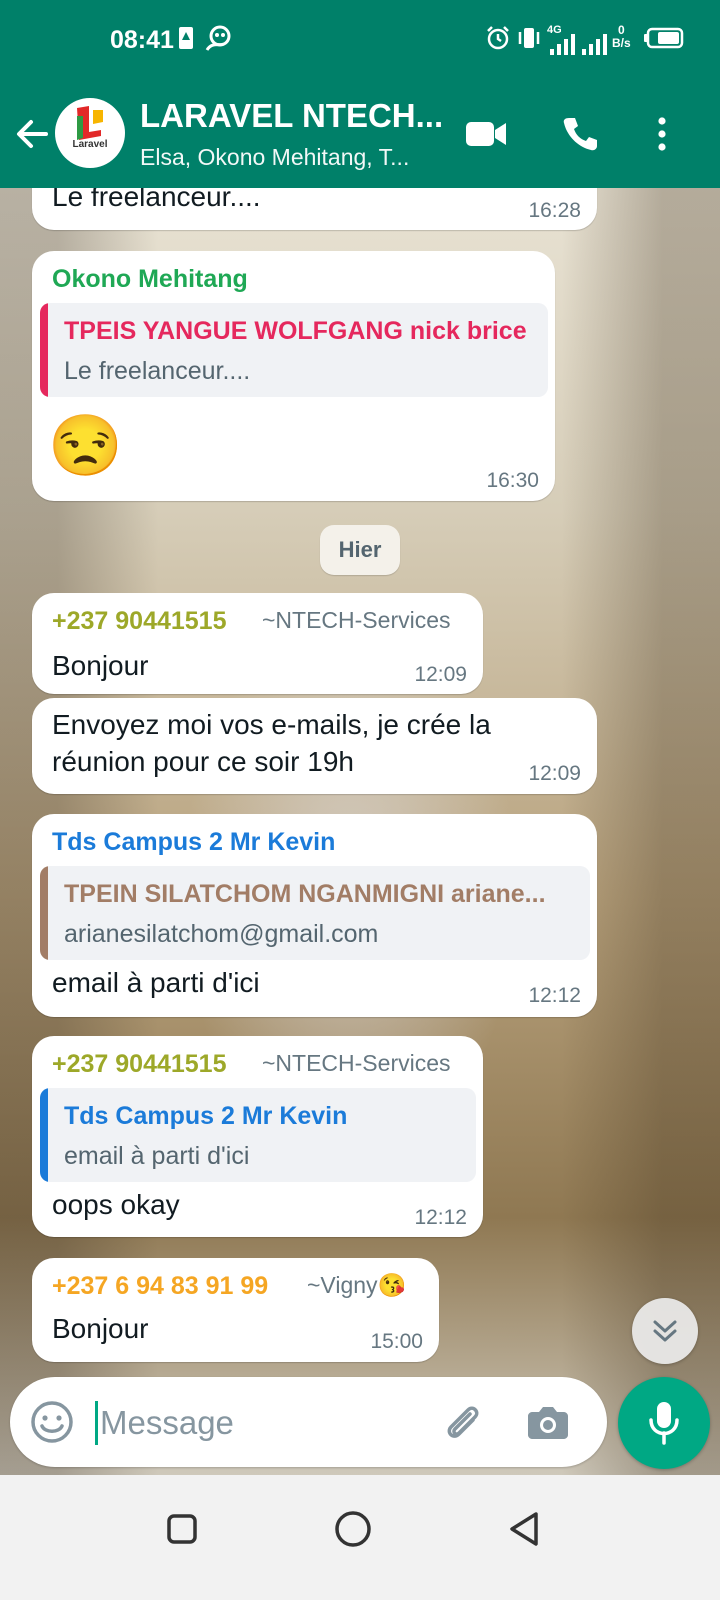 This screenshot has height=1600, width=720. I want to click on vibrate-icon, so click(529, 38).